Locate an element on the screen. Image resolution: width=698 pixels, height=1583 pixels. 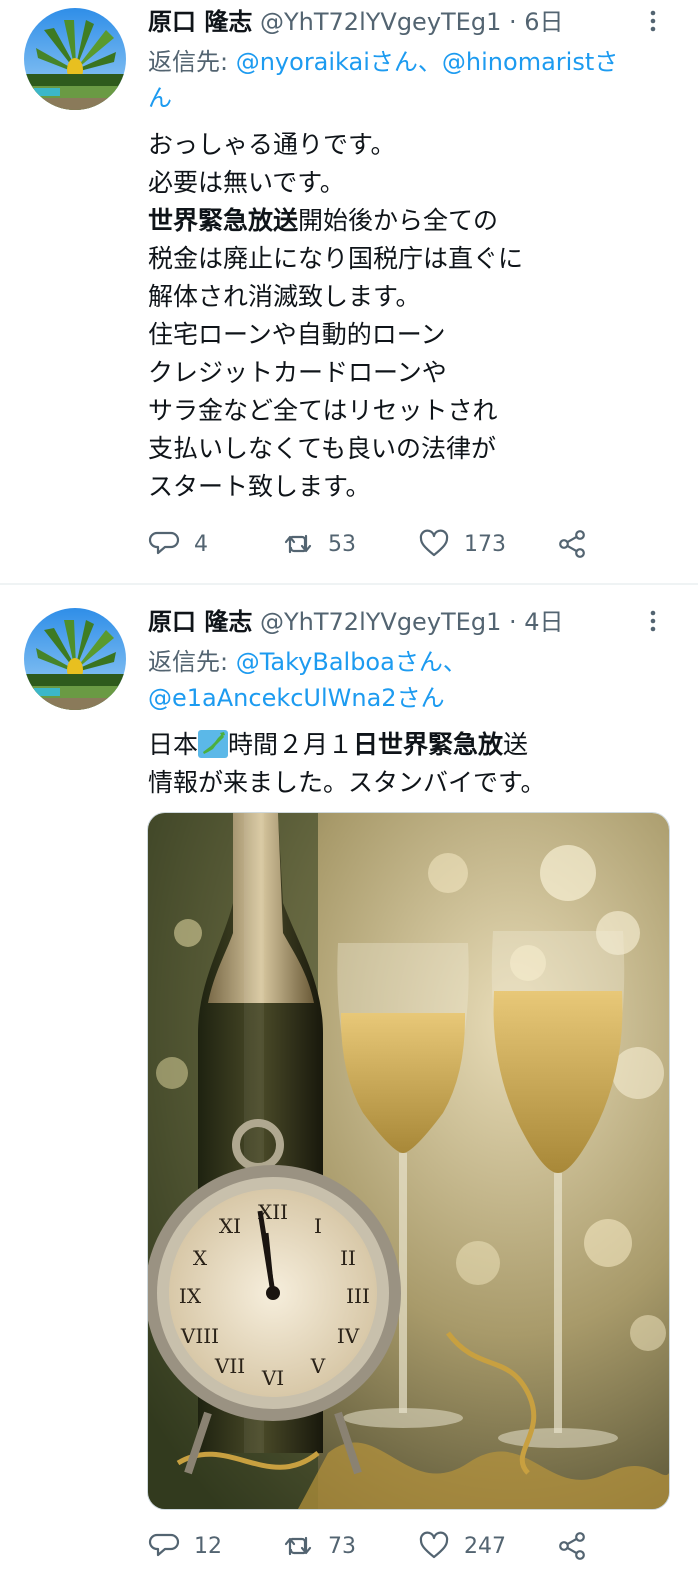
tweet-line: 情報が来ました。スタンバイです。 is located at coordinates (347, 782).